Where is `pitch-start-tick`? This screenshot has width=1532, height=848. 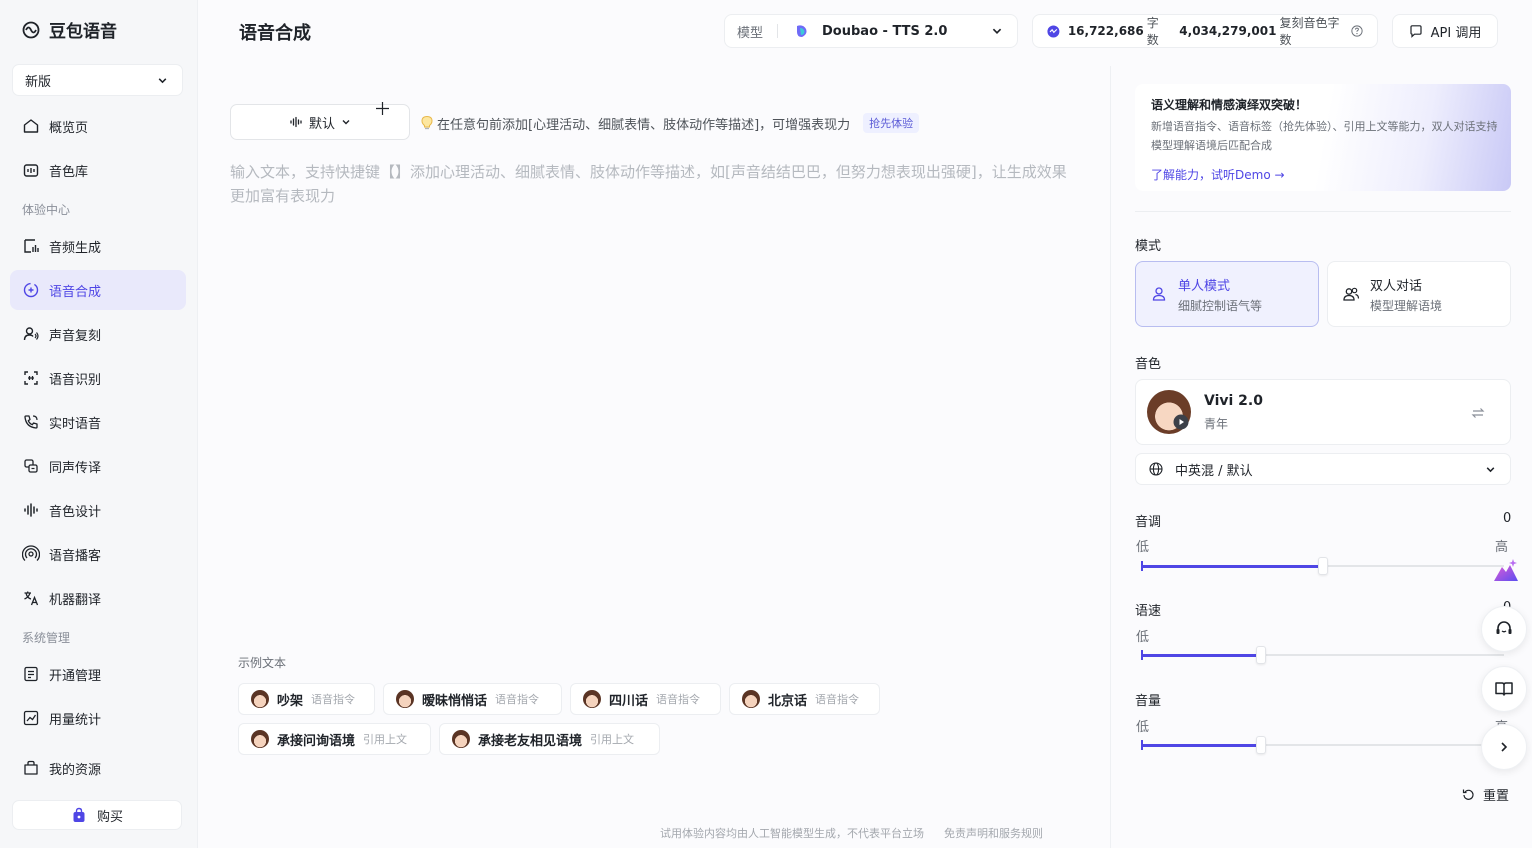
pitch-start-tick is located at coordinates (1142, 566).